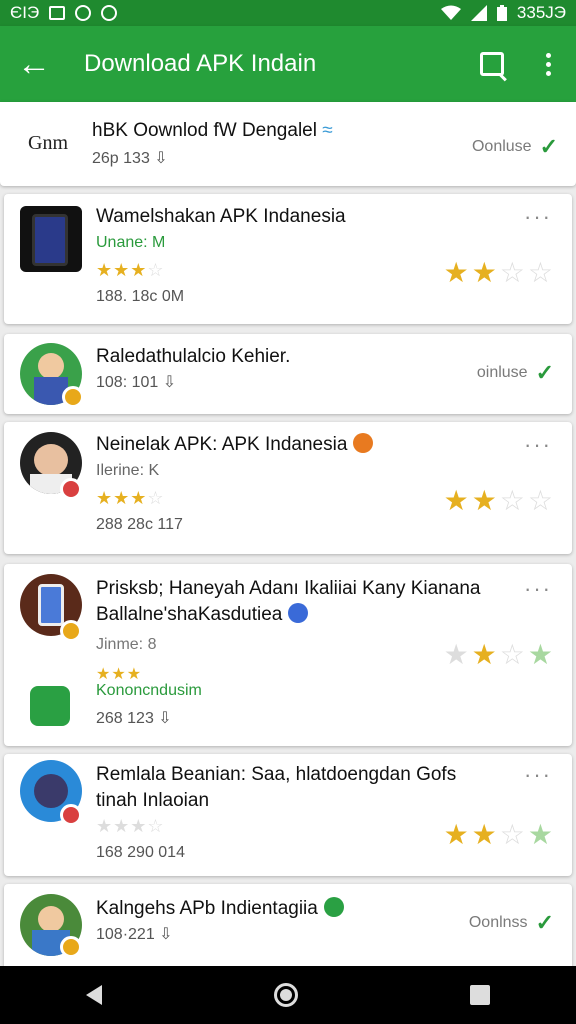  Describe the element at coordinates (541, 12) in the screenshot. I see `status-time: 335ЈЭ` at that location.